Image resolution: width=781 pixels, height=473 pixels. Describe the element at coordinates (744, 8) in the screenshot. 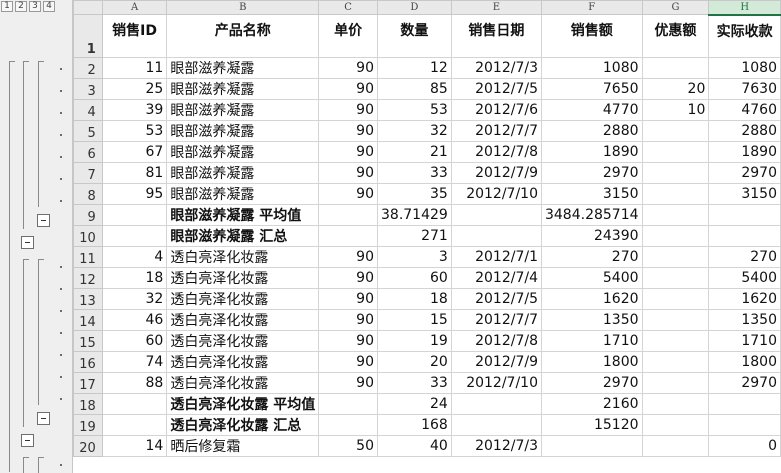

I see `column-header-h: H` at that location.